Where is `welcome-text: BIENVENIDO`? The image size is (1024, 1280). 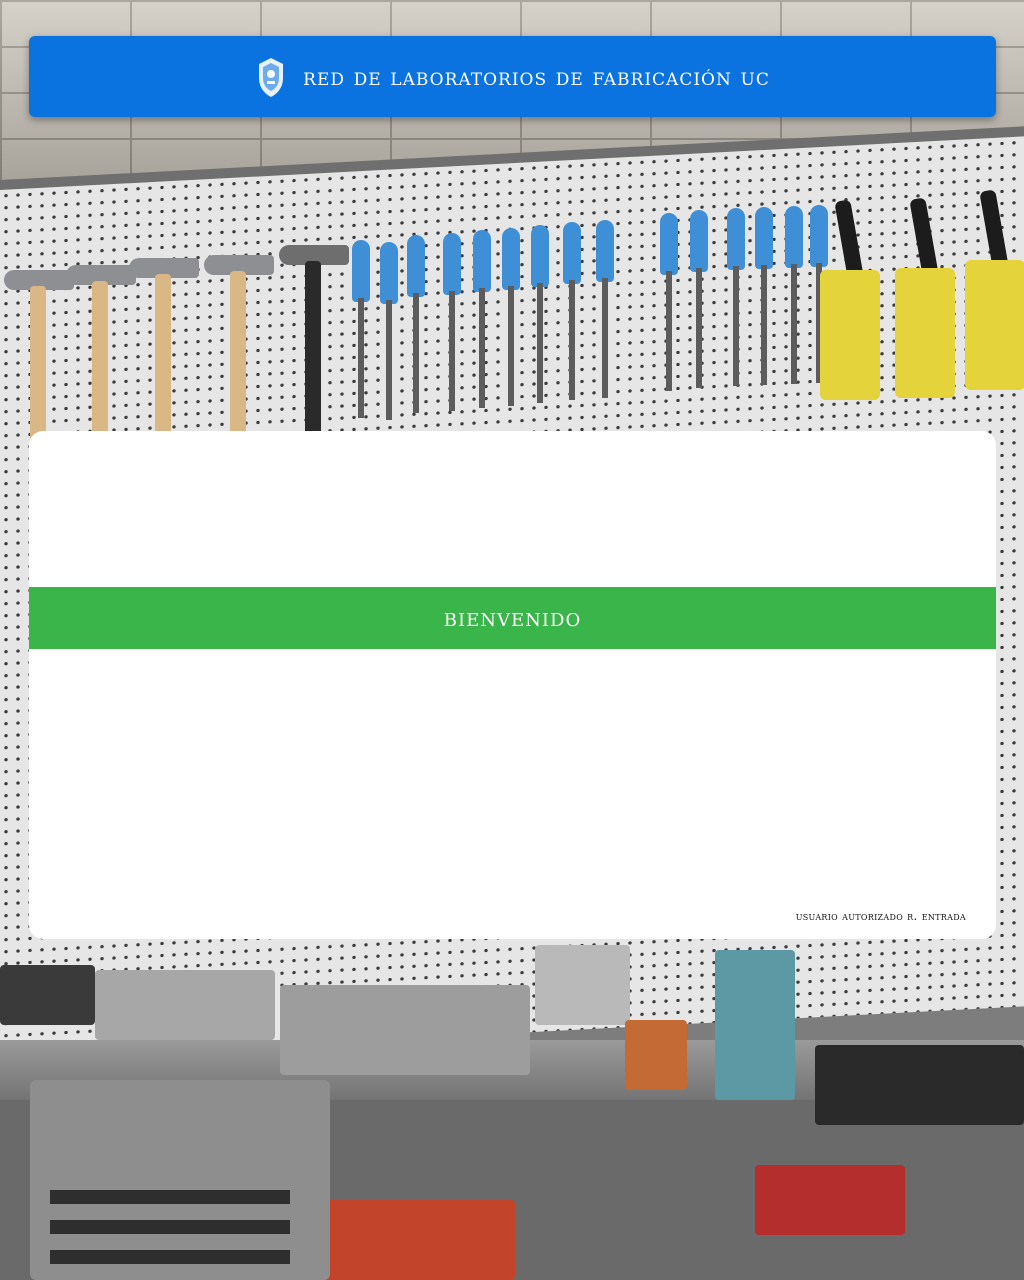 welcome-text: BIENVENIDO is located at coordinates (512, 618).